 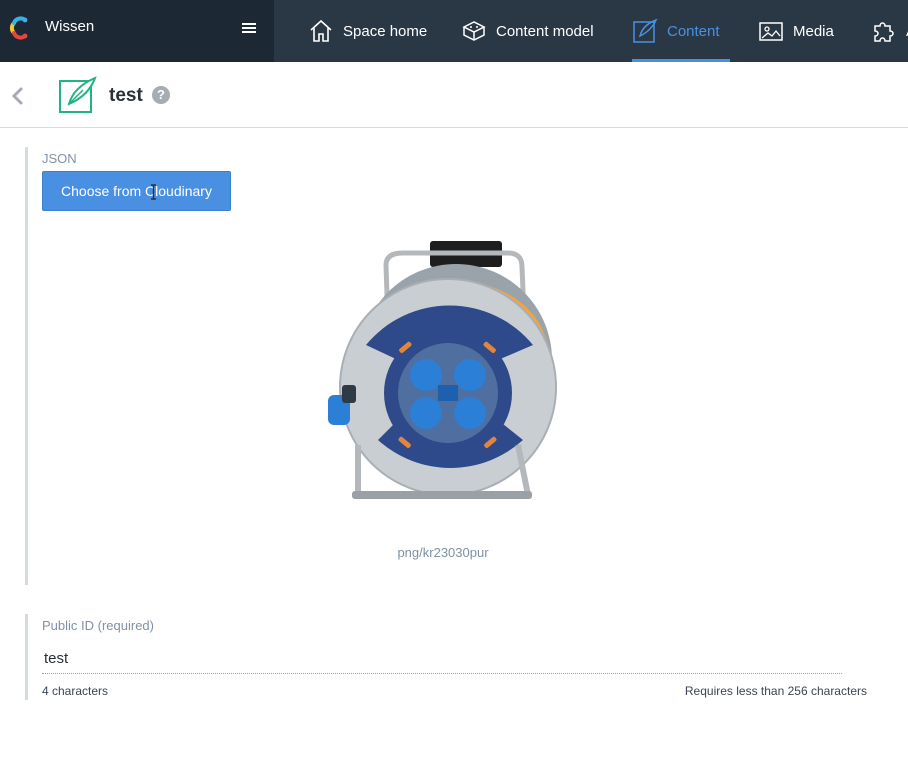 I want to click on nav-media: Media, so click(x=796, y=31).